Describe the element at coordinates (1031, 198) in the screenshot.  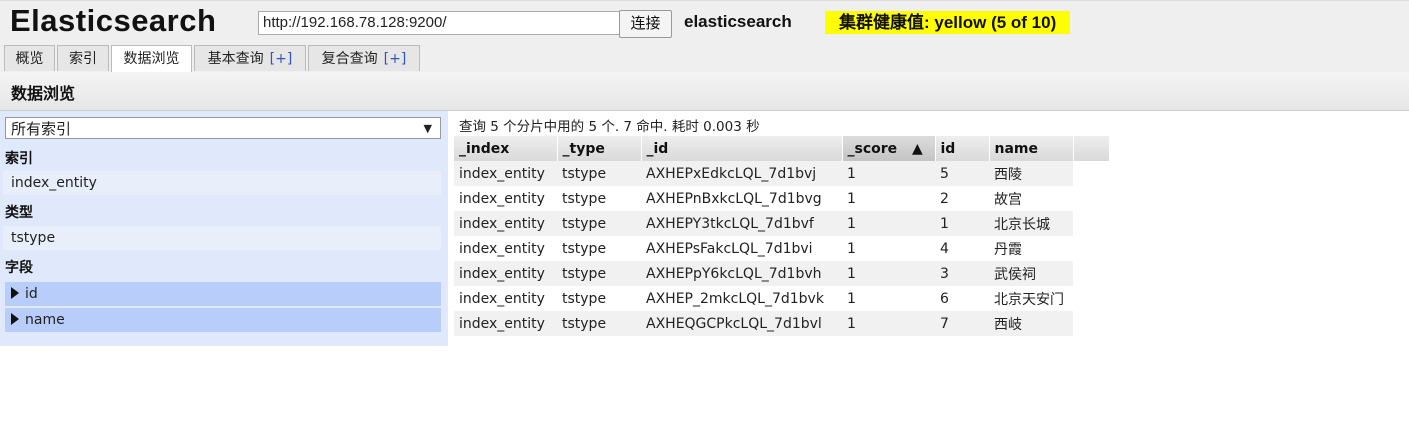
I see `cell-name: 故宫` at that location.